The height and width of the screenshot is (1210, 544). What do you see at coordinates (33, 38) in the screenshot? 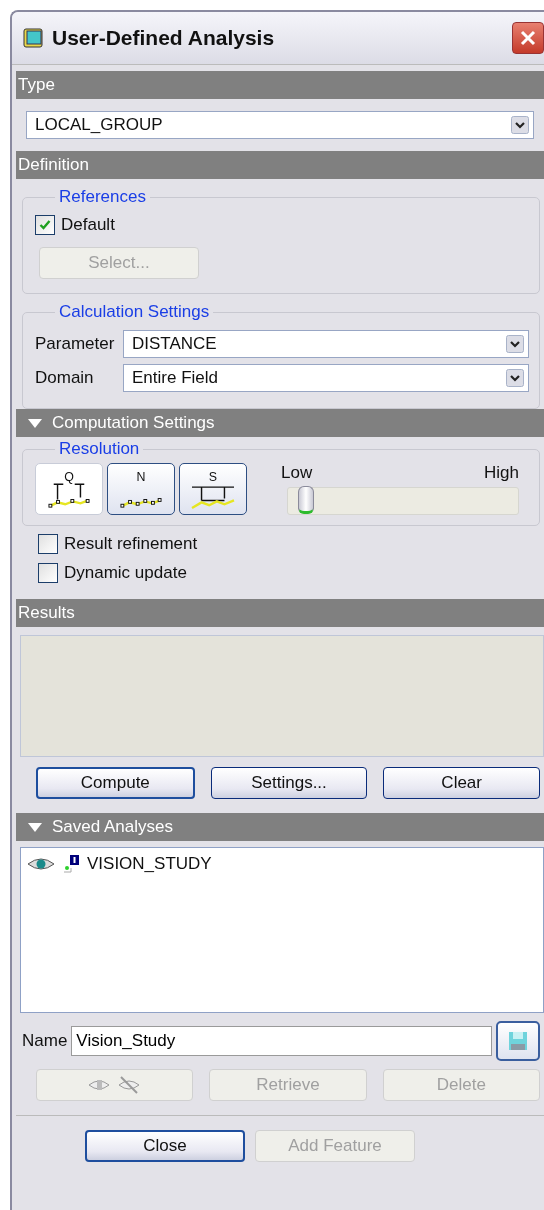
I see `window-icon` at bounding box center [33, 38].